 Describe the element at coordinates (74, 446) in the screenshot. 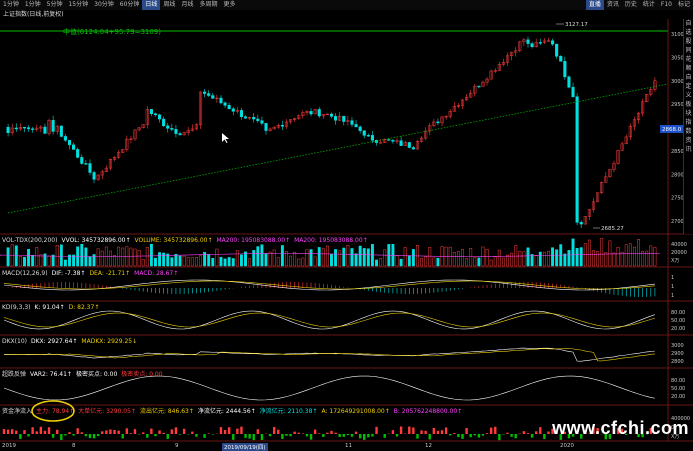

I see `time-axis-label: 8` at that location.